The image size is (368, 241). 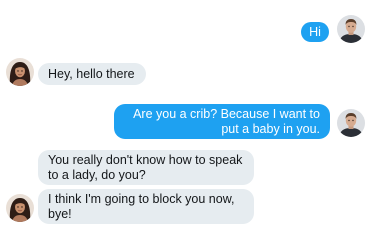 I want to click on message-bubble-outgoing: Hi, so click(x=315, y=32).